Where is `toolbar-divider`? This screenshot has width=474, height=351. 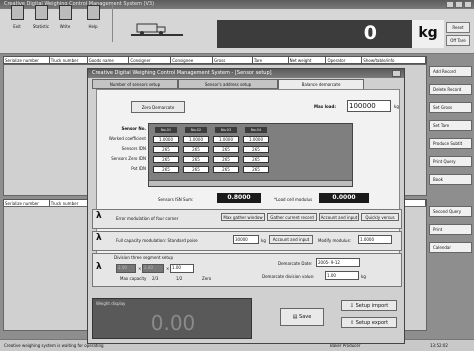 toolbar-divider is located at coordinates (112, 23).